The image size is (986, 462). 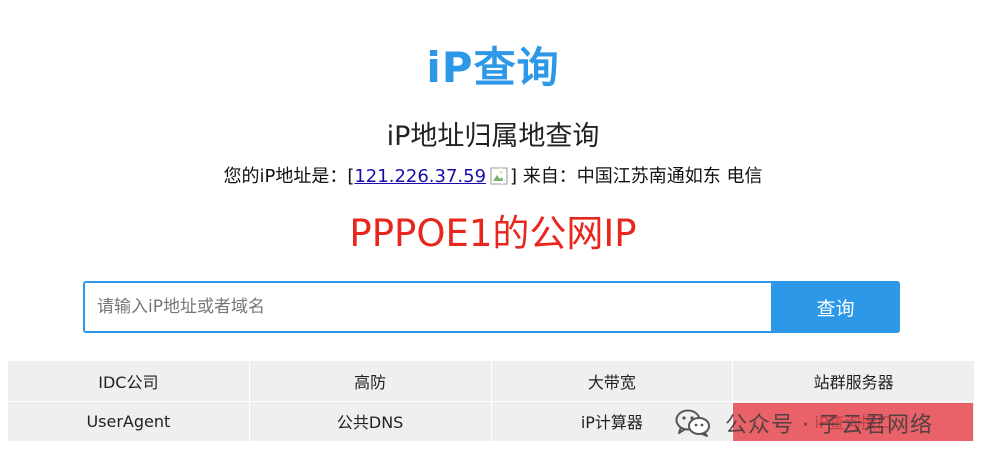 I want to click on link-idc-company: IDC公司, so click(x=128, y=381).